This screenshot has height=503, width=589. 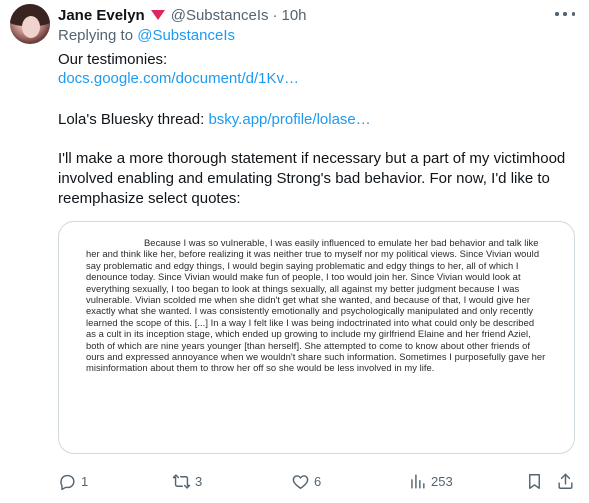 I want to click on more-dots-icon, so click(x=565, y=14).